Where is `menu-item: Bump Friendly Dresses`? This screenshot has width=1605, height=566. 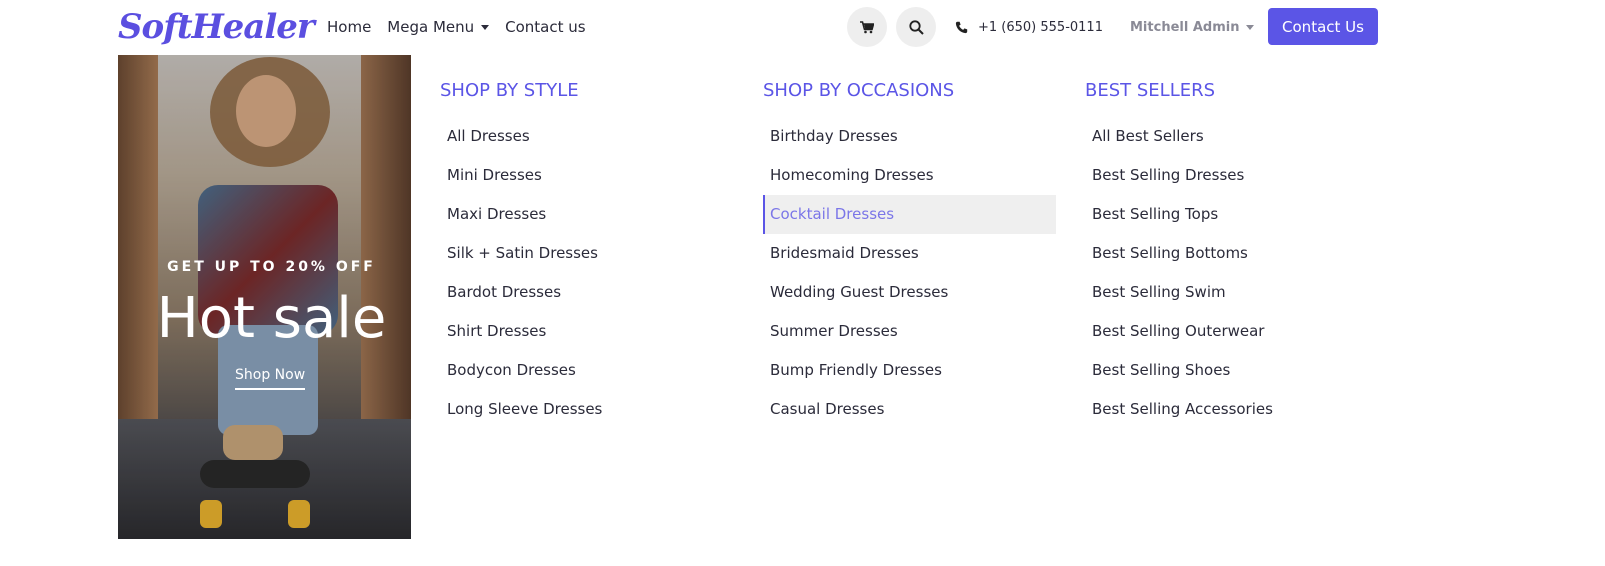 menu-item: Bump Friendly Dresses is located at coordinates (909, 370).